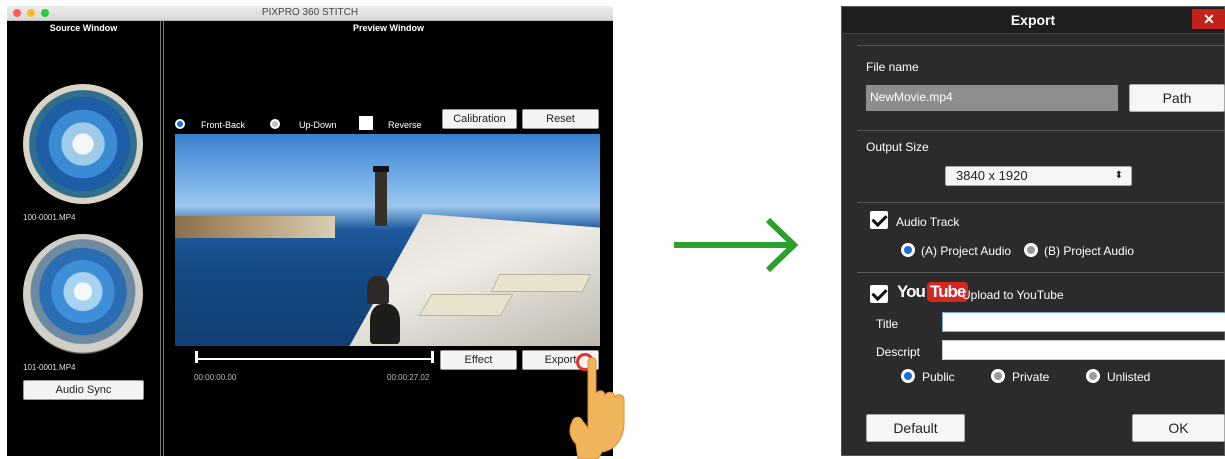  What do you see at coordinates (938, 377) in the screenshot?
I see `privacy-public-label: Public` at bounding box center [938, 377].